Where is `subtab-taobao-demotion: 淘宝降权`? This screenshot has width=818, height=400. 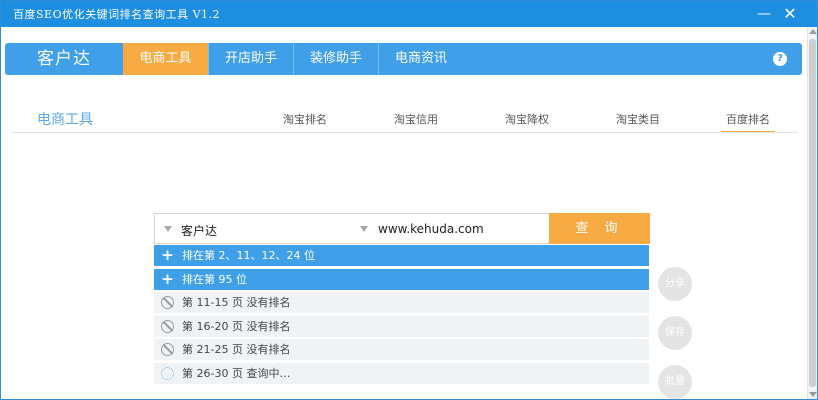 subtab-taobao-demotion: 淘宝降权 is located at coordinates (527, 119).